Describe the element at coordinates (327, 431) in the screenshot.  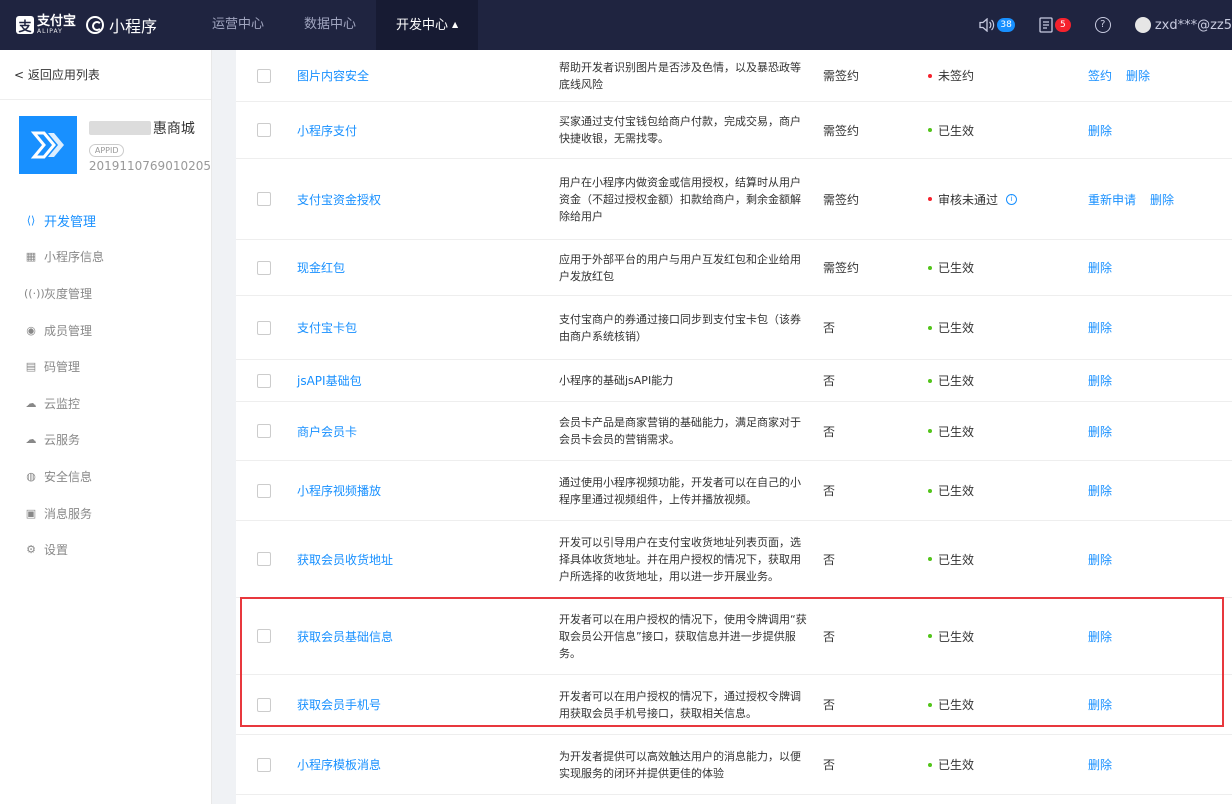
I see `capability-name-link: 商户会员卡` at that location.